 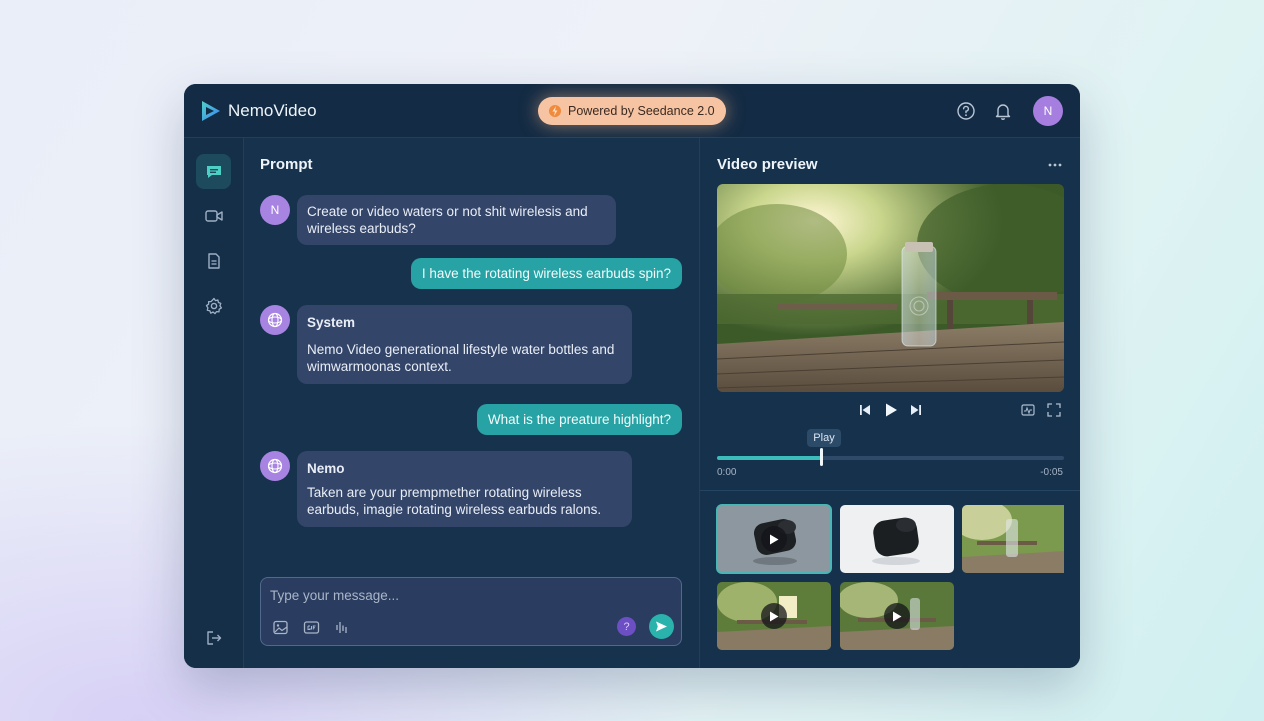 I want to click on scrubber-handle, so click(x=822, y=457).